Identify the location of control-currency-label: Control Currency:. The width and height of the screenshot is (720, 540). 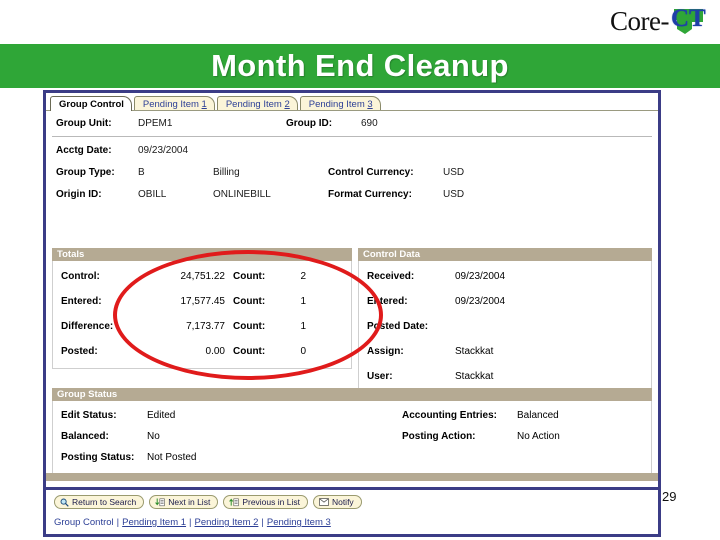
(371, 172).